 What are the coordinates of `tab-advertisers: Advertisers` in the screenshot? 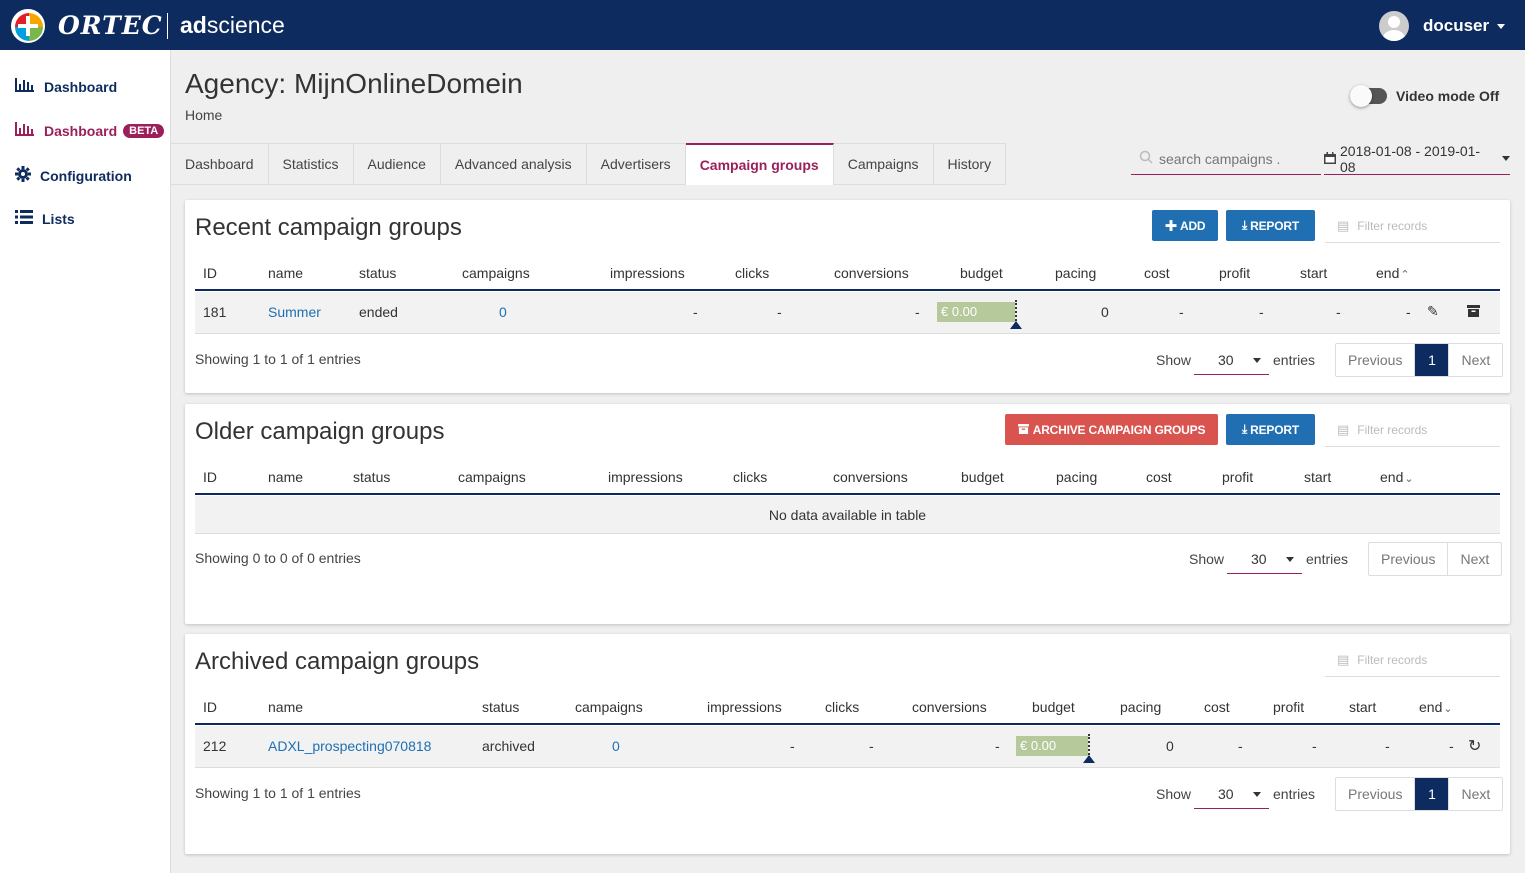 It's located at (636, 164).